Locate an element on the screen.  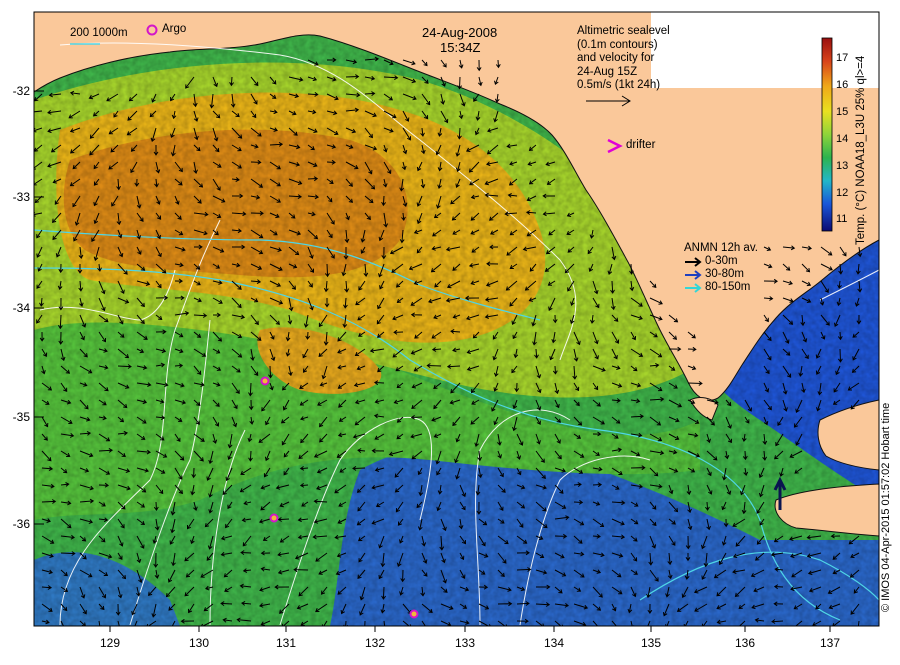
anmn-legend: ANMN 12h av. 0-30m 30-80m 80-150m is located at coordinates (721, 268).